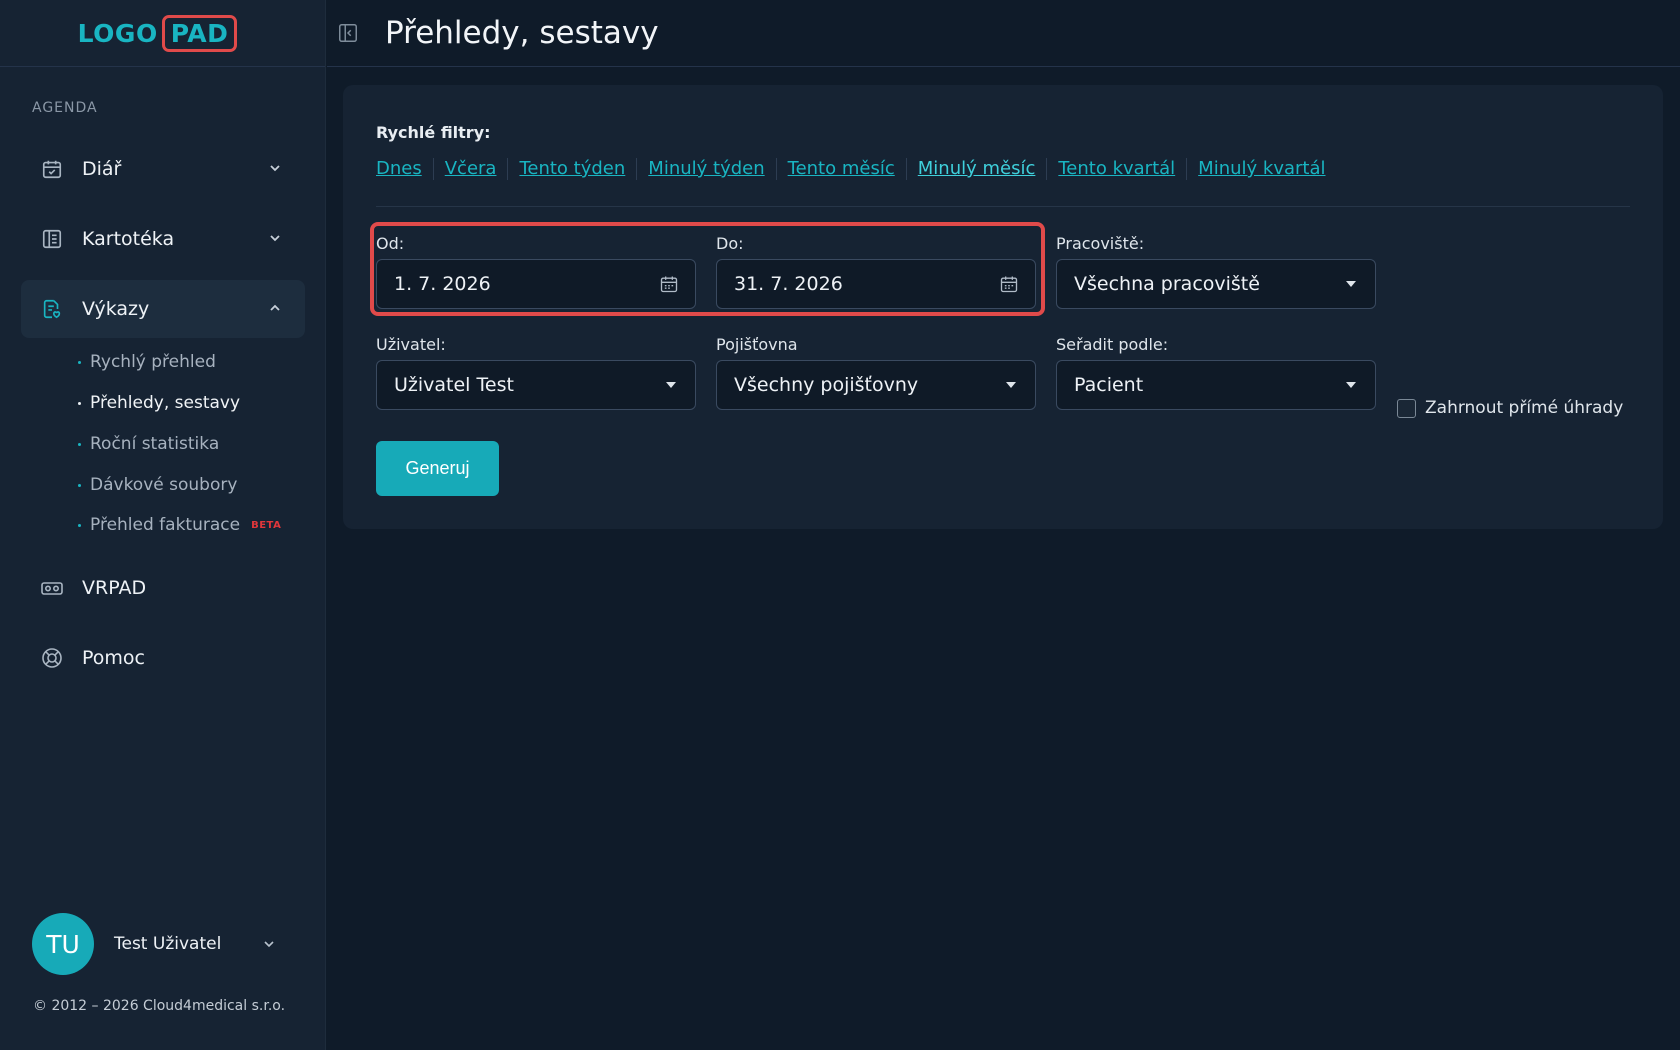  Describe the element at coordinates (1167, 284) in the screenshot. I see `workplace-value: Všechna pracoviště` at that location.